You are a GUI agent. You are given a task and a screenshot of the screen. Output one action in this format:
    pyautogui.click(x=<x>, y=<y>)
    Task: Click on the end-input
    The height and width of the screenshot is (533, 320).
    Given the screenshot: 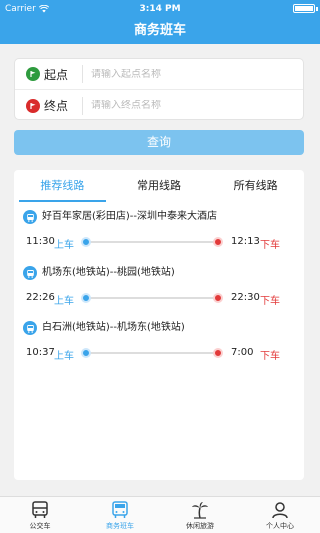 What is the action you would take?
    pyautogui.click(x=191, y=105)
    